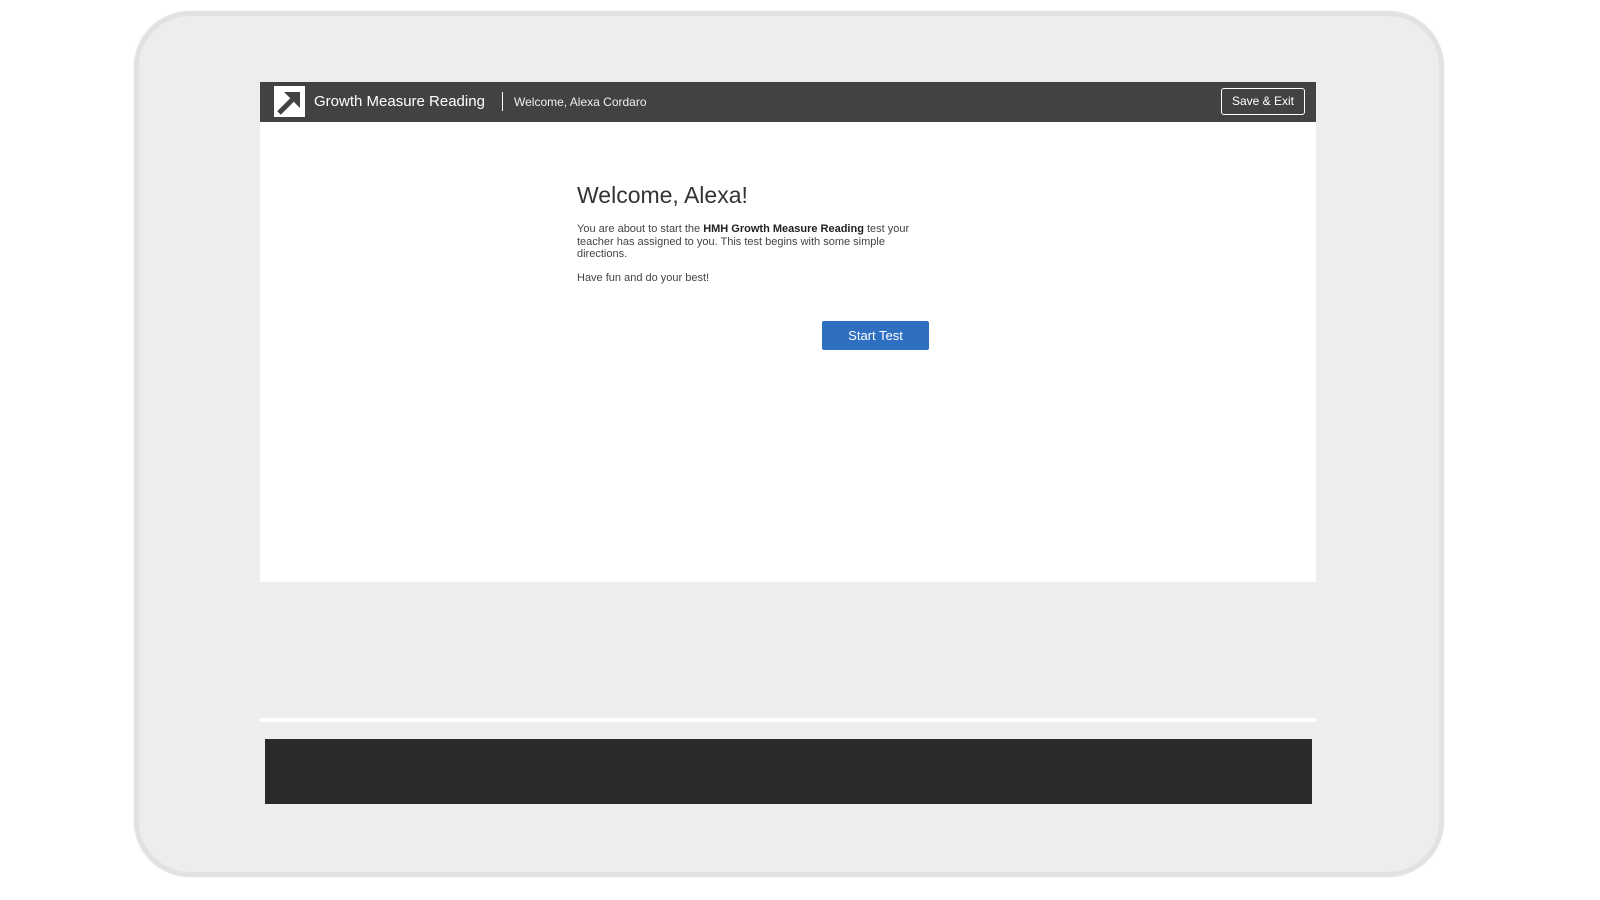 This screenshot has width=1600, height=900. I want to click on encouragement-text: Have fun and do your best!, so click(643, 277).